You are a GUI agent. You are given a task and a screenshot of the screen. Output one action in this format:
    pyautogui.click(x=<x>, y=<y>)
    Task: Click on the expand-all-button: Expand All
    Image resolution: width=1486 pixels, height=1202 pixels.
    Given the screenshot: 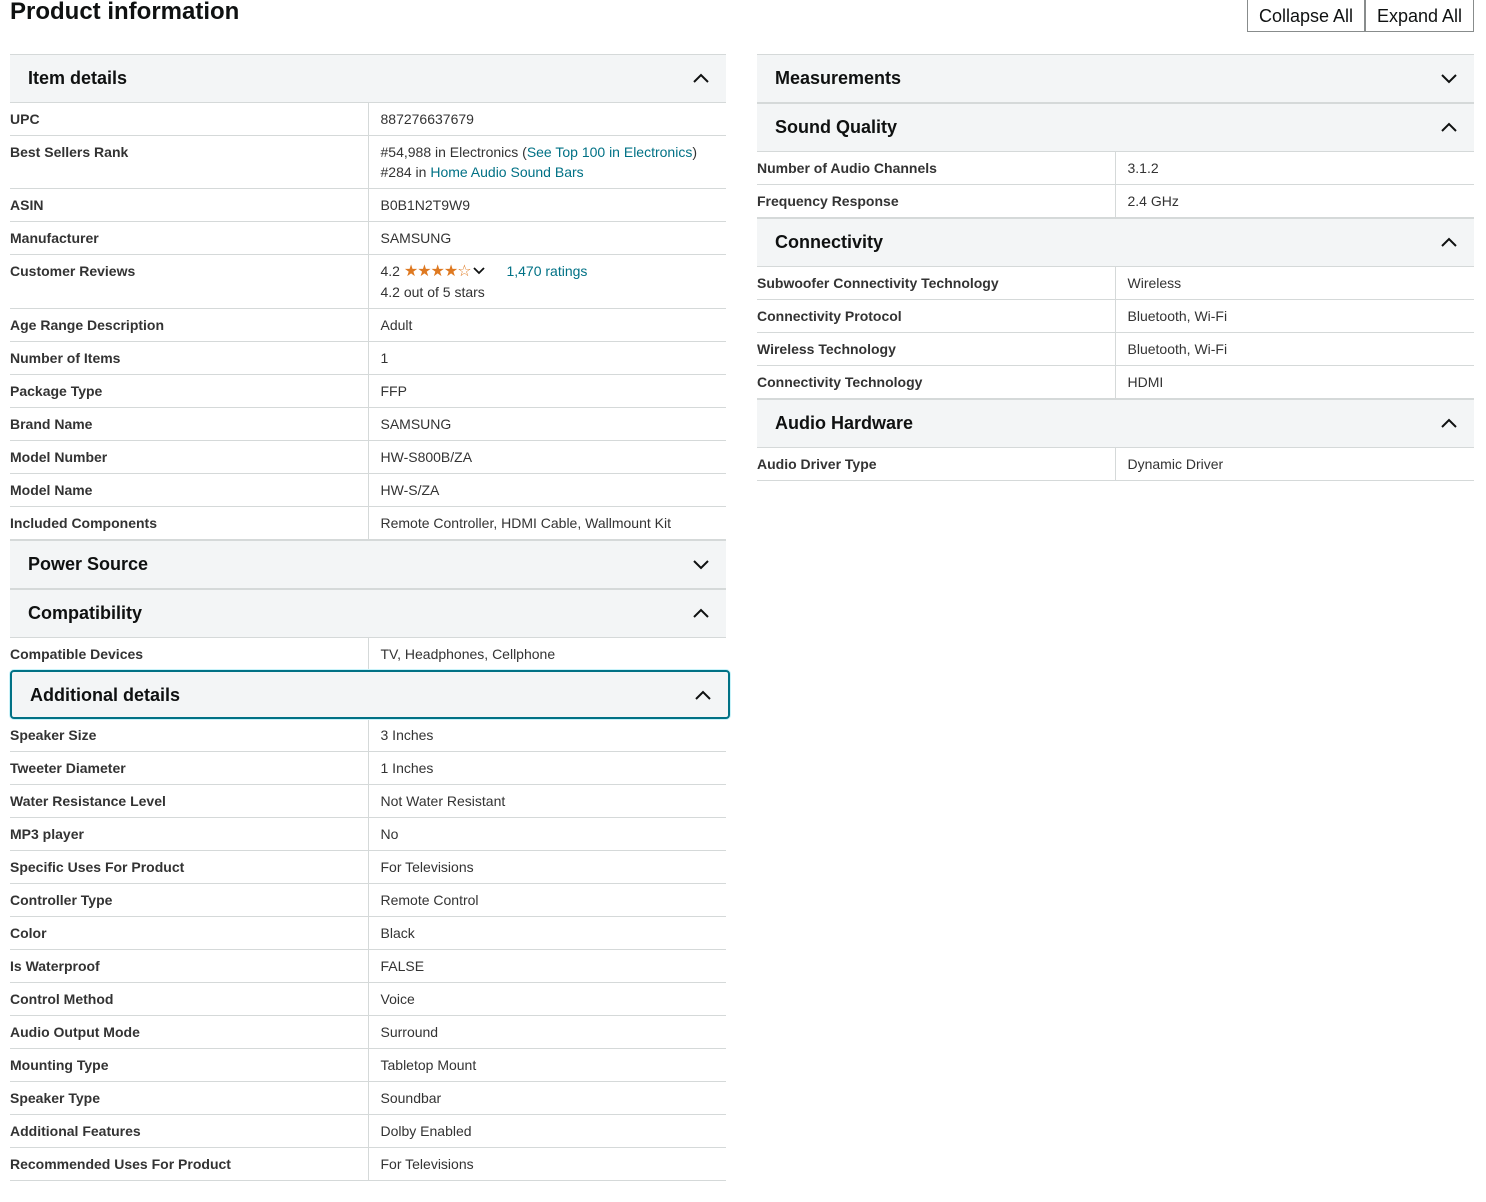 What is the action you would take?
    pyautogui.click(x=1419, y=16)
    